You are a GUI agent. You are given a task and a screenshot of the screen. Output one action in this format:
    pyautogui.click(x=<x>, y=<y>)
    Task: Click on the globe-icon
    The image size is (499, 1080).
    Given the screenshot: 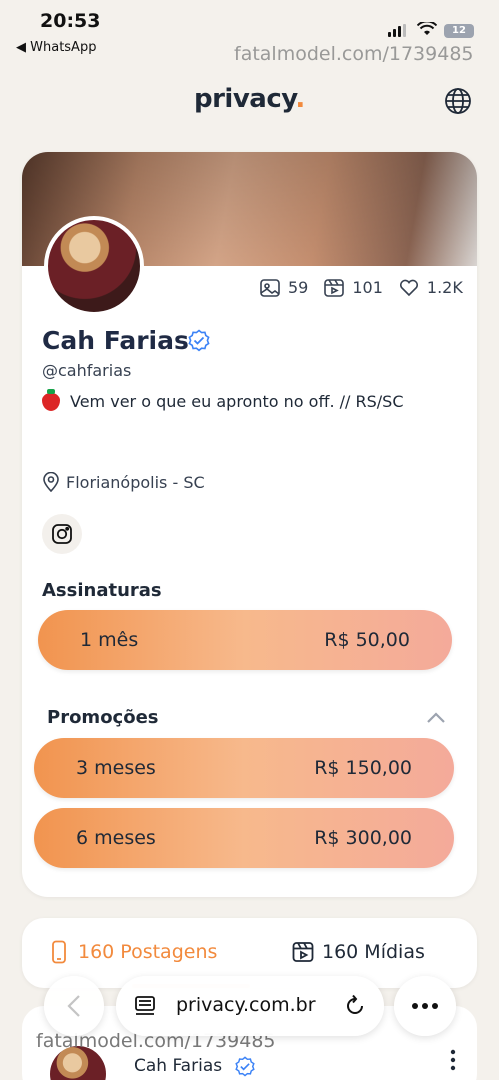 What is the action you would take?
    pyautogui.click(x=458, y=101)
    